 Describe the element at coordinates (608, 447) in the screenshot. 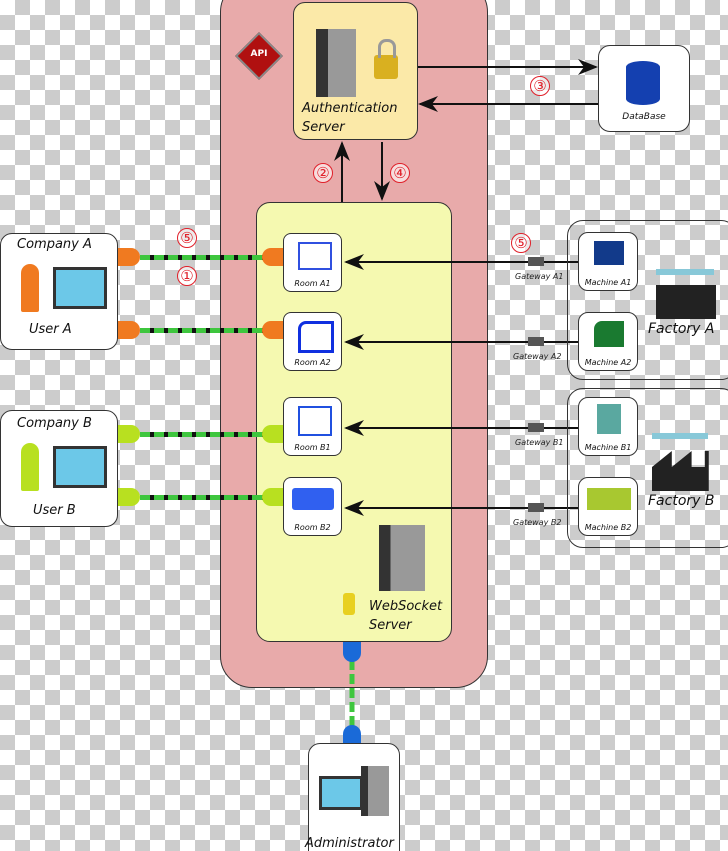

I see `machine-label: Machine B1` at that location.